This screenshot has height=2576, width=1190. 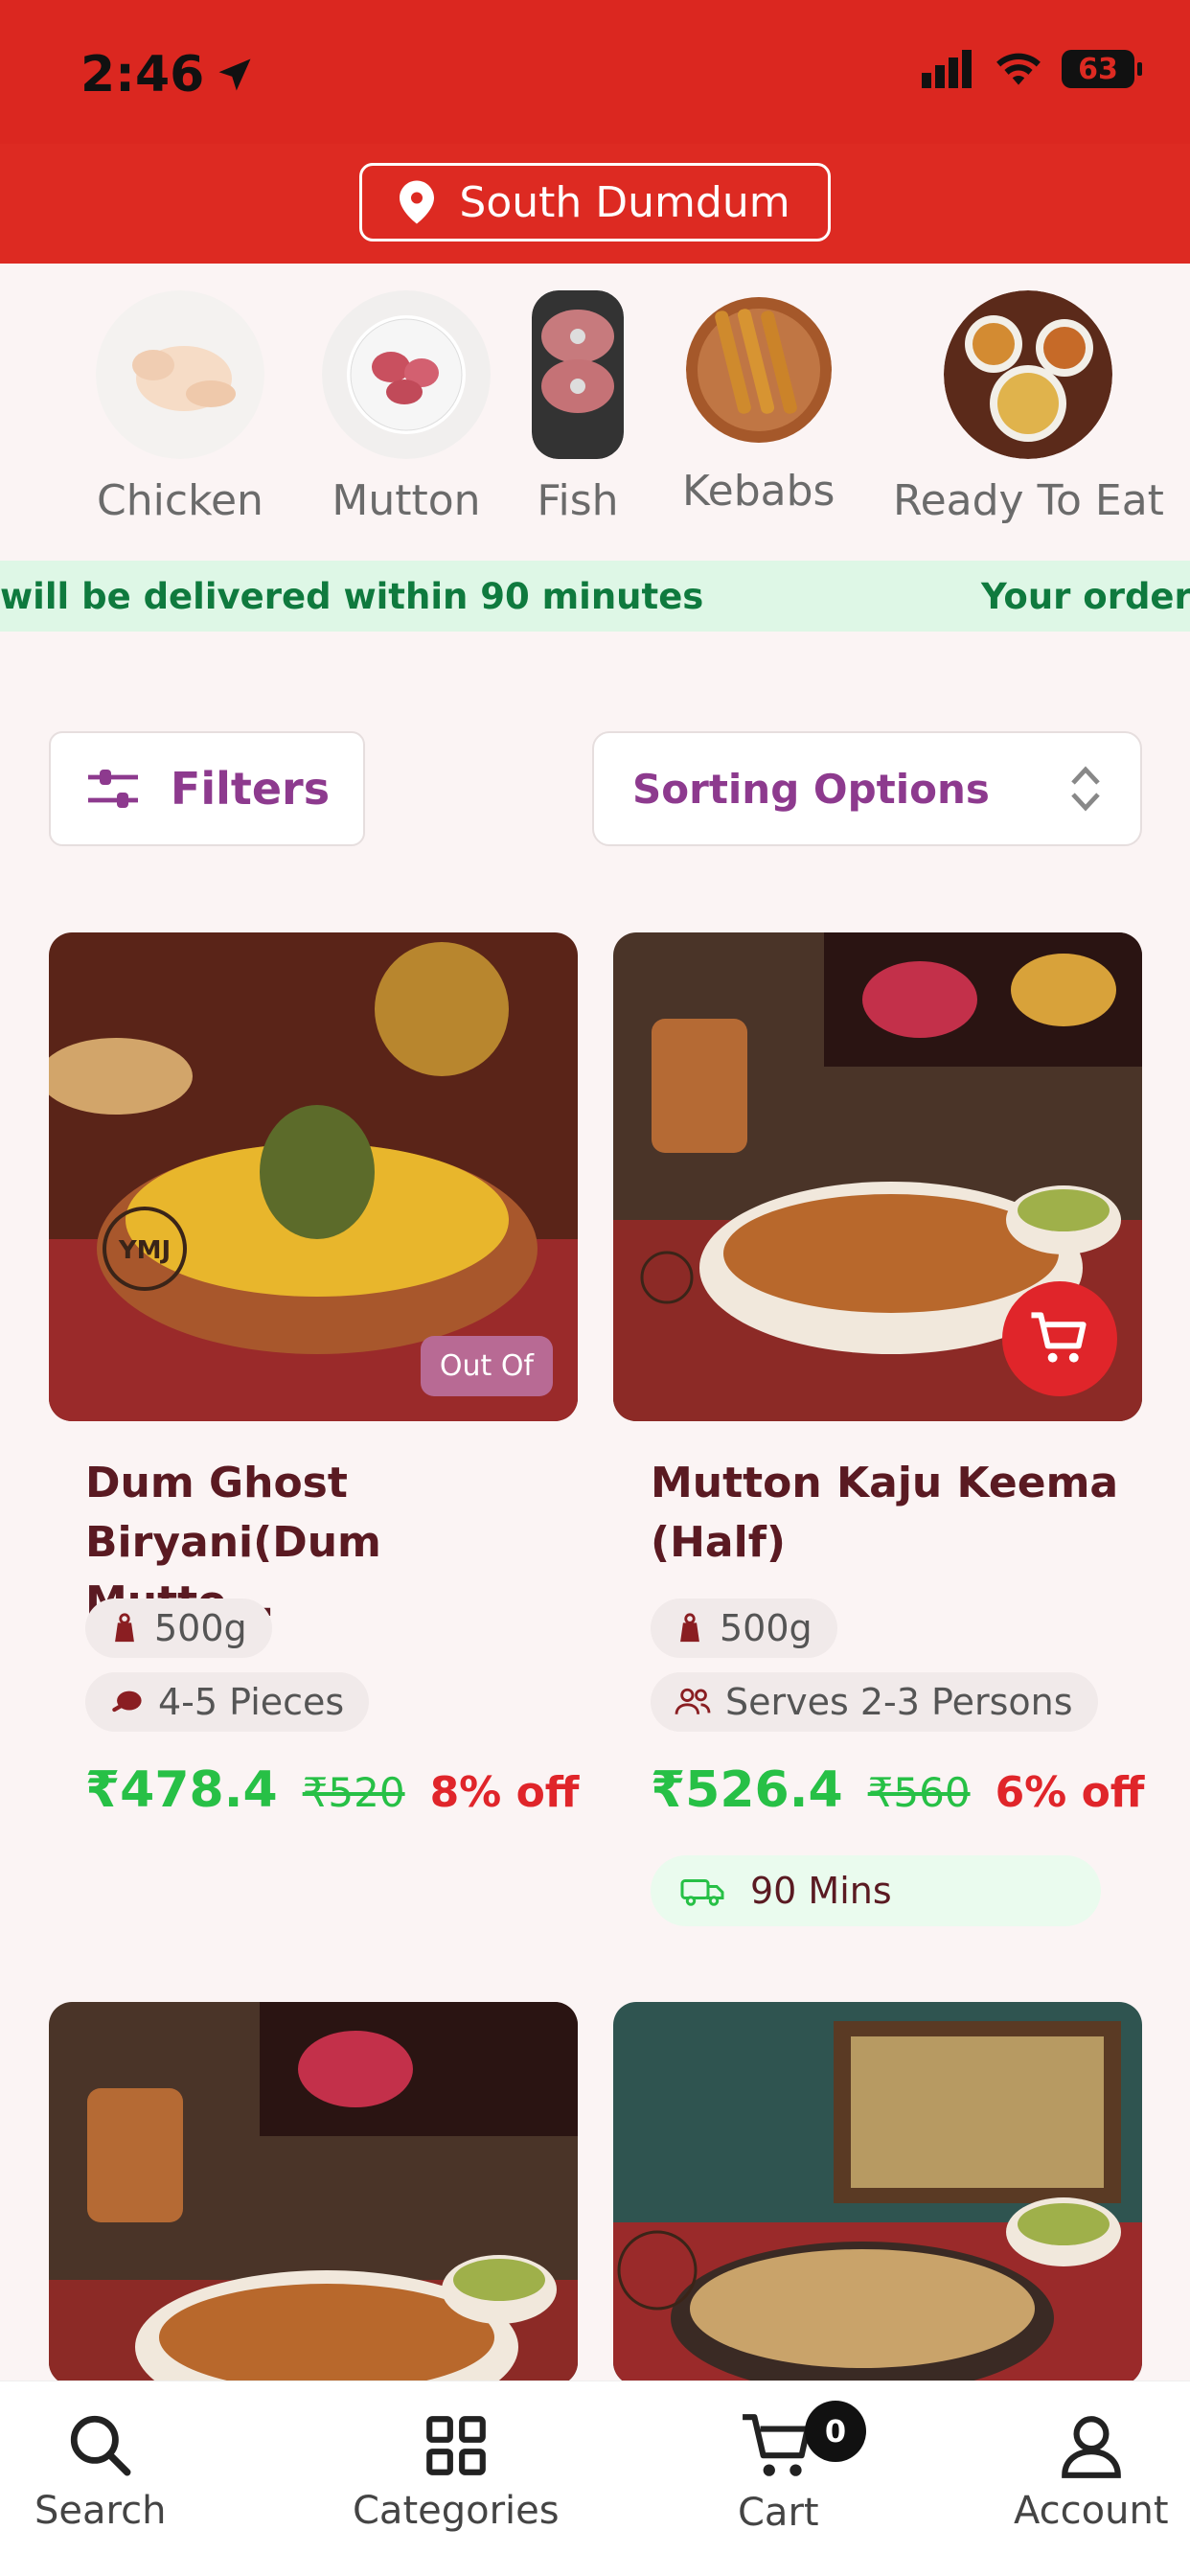 I want to click on nav-account: Account, so click(x=1092, y=2471).